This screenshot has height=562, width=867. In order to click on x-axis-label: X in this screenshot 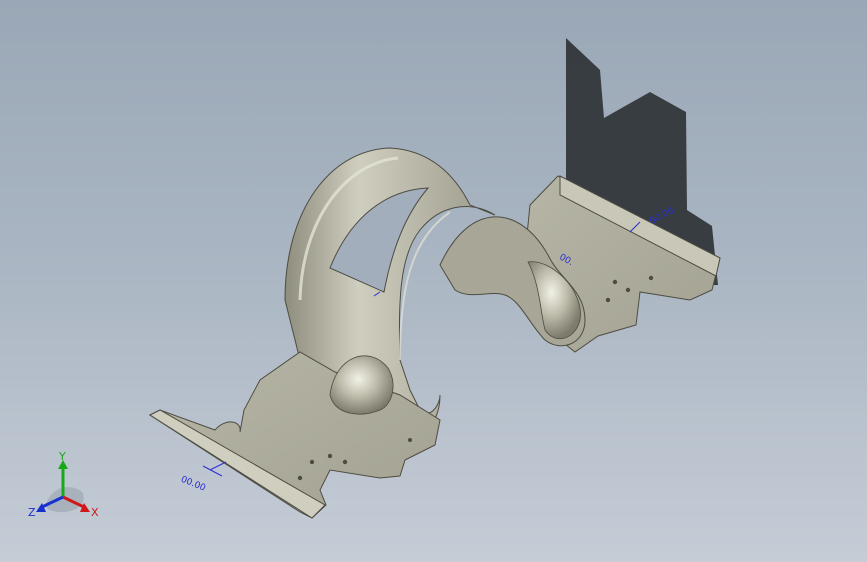, I will do `click(95, 512)`.